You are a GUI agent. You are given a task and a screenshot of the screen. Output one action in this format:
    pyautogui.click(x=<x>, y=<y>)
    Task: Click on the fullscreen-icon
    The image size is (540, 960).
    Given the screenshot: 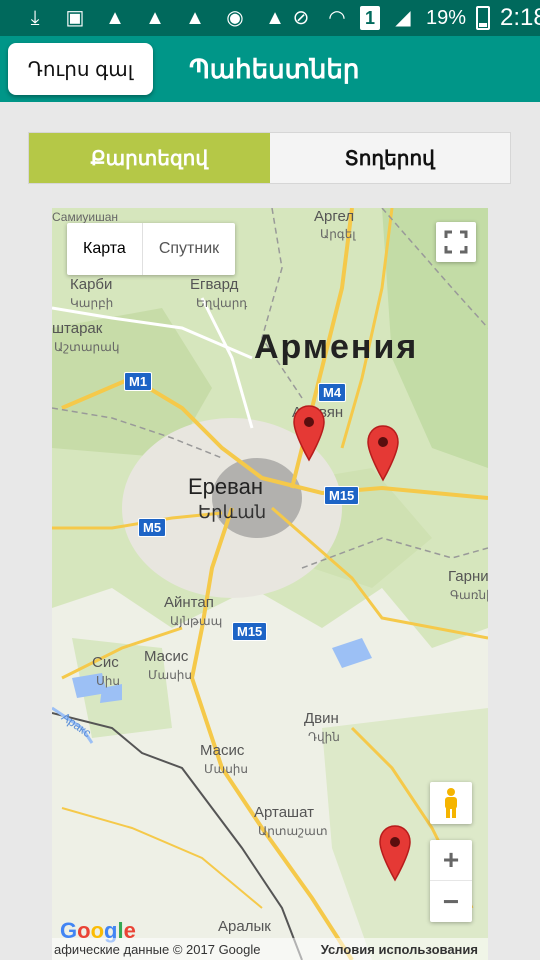 What is the action you would take?
    pyautogui.click(x=456, y=242)
    